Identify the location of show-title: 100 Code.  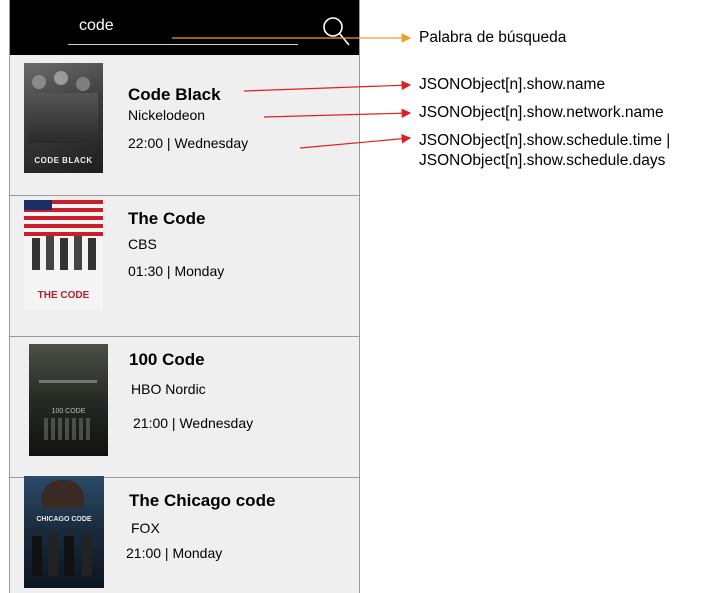
(167, 359).